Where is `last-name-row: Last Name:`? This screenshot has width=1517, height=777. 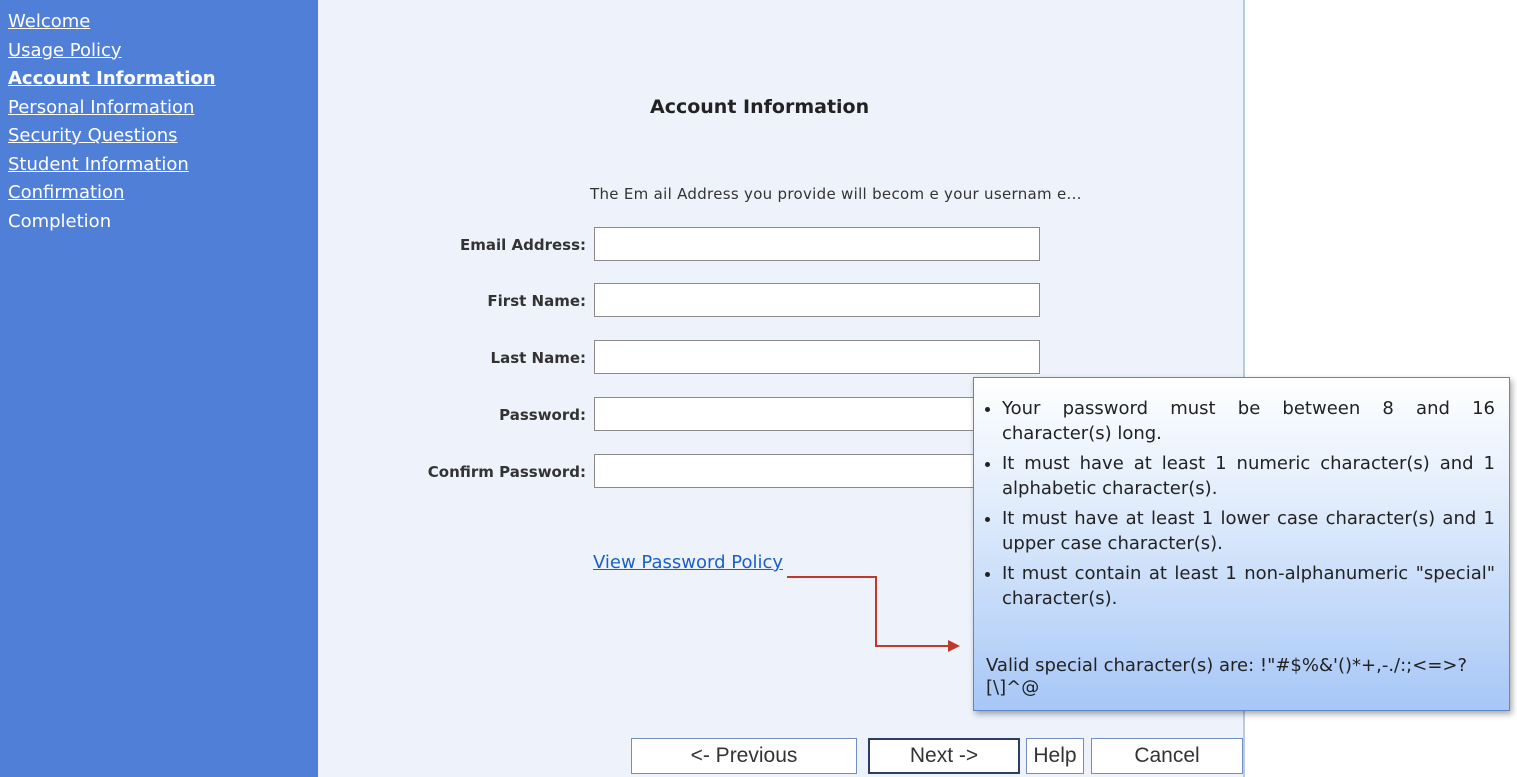
last-name-row: Last Name: is located at coordinates (781, 358).